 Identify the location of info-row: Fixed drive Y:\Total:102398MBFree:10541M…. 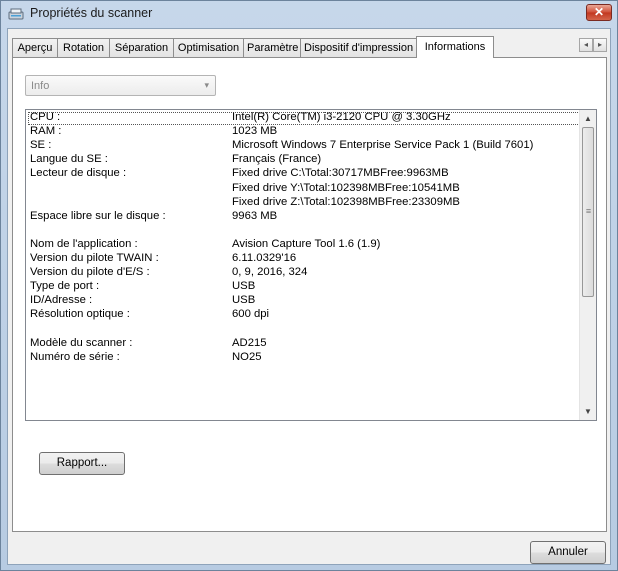
(303, 189).